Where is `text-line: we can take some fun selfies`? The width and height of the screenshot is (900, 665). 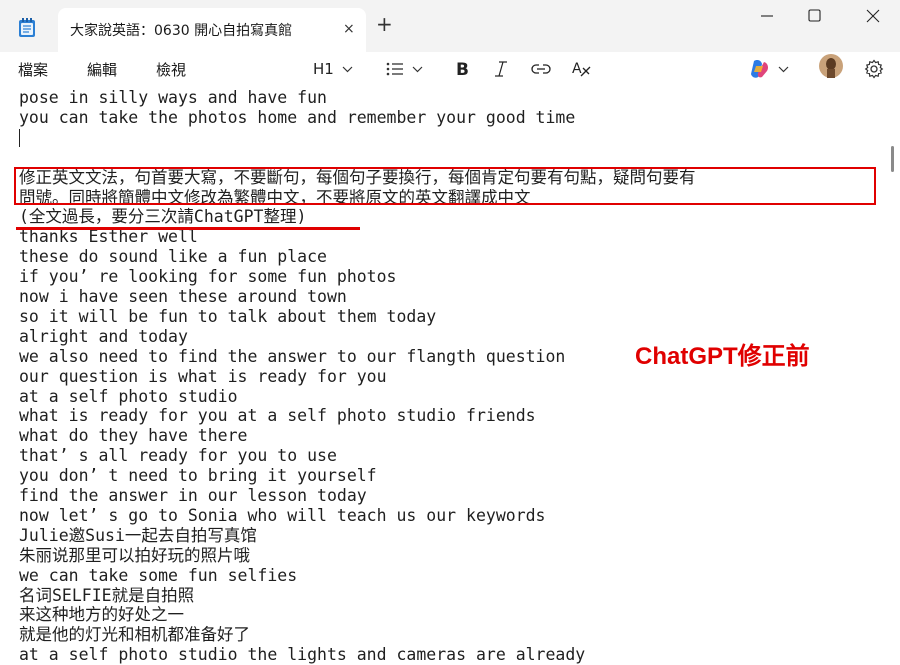 text-line: we can take some fun selfies is located at coordinates (158, 575).